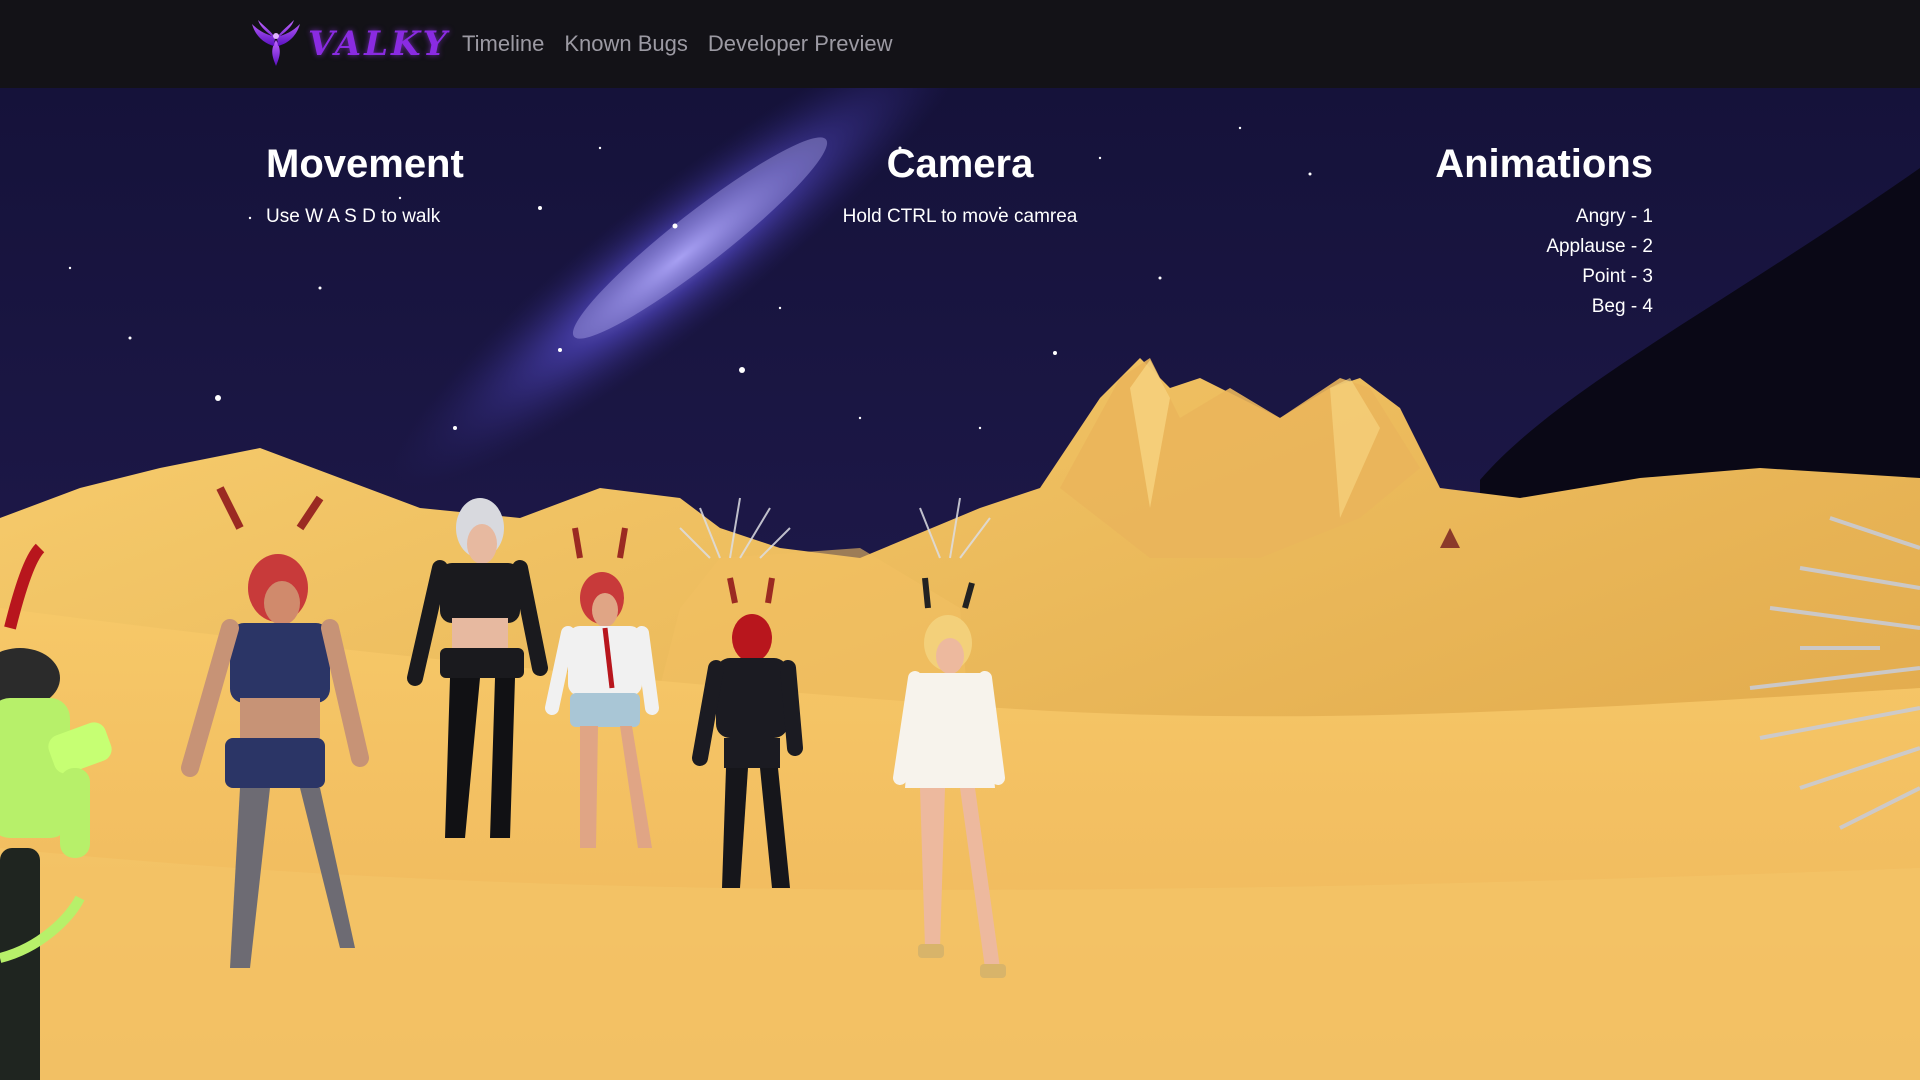 The height and width of the screenshot is (1080, 1920). I want to click on nav-link-known-bugs: Known Bugs, so click(626, 44).